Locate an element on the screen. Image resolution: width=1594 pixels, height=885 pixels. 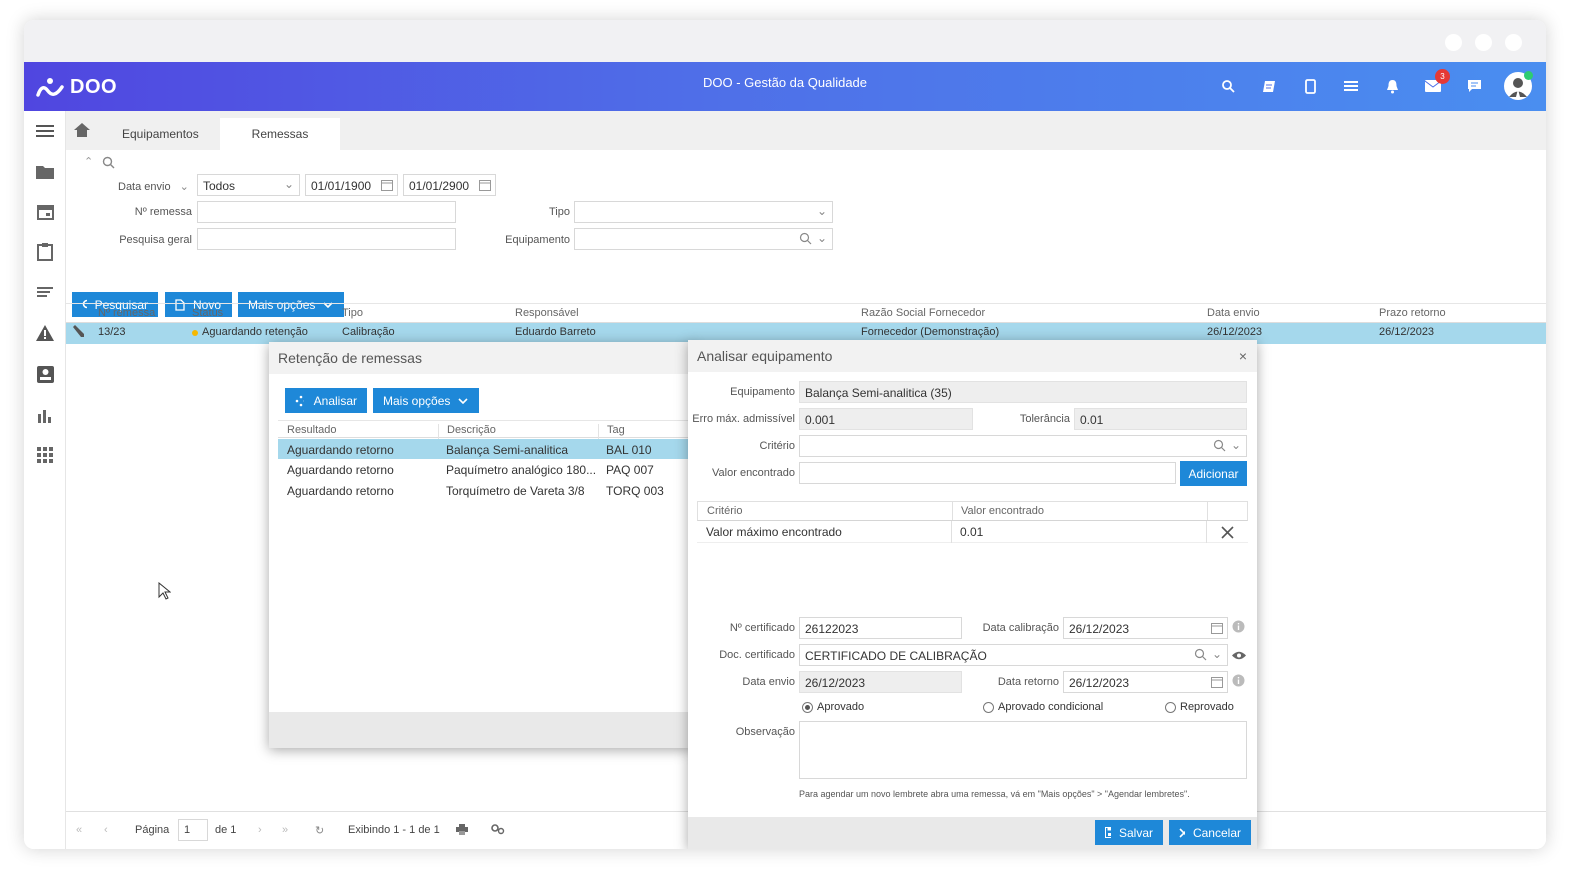
data-retorno-input: 26/12/2023 is located at coordinates (1145, 682).